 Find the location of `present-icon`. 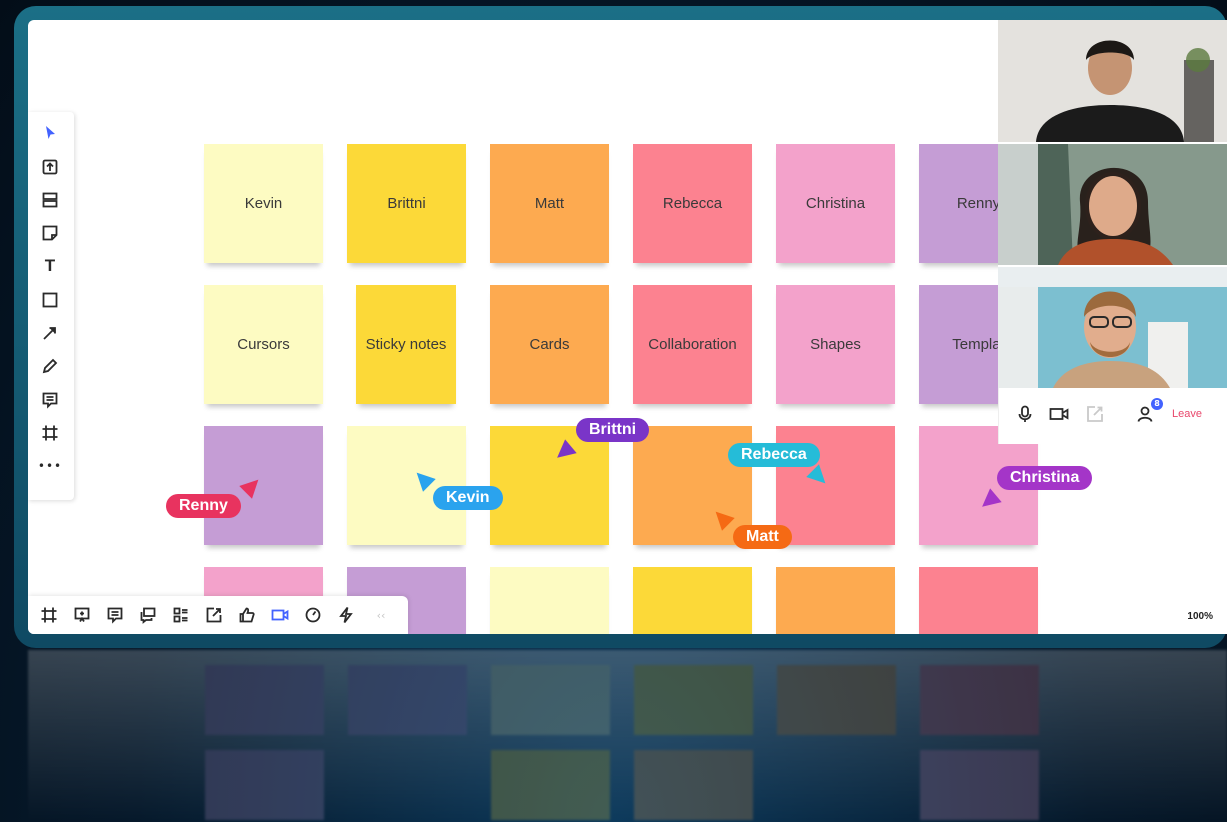

present-icon is located at coordinates (82, 615).